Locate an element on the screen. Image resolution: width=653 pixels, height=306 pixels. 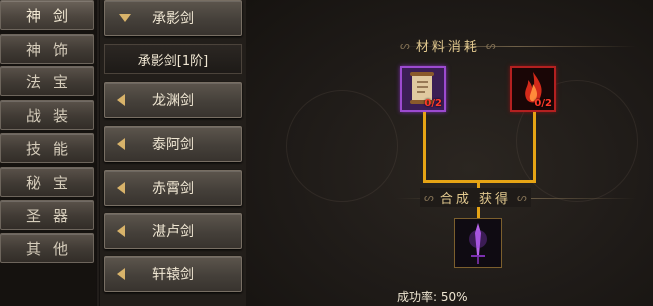
list-item-label: 轩辕剑 is located at coordinates (173, 275).